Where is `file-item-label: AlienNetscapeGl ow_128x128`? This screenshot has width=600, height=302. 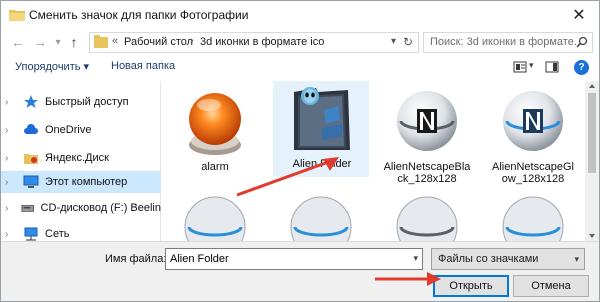
file-item-label: AlienNetscapeGl ow_128x128 is located at coordinates (533, 173).